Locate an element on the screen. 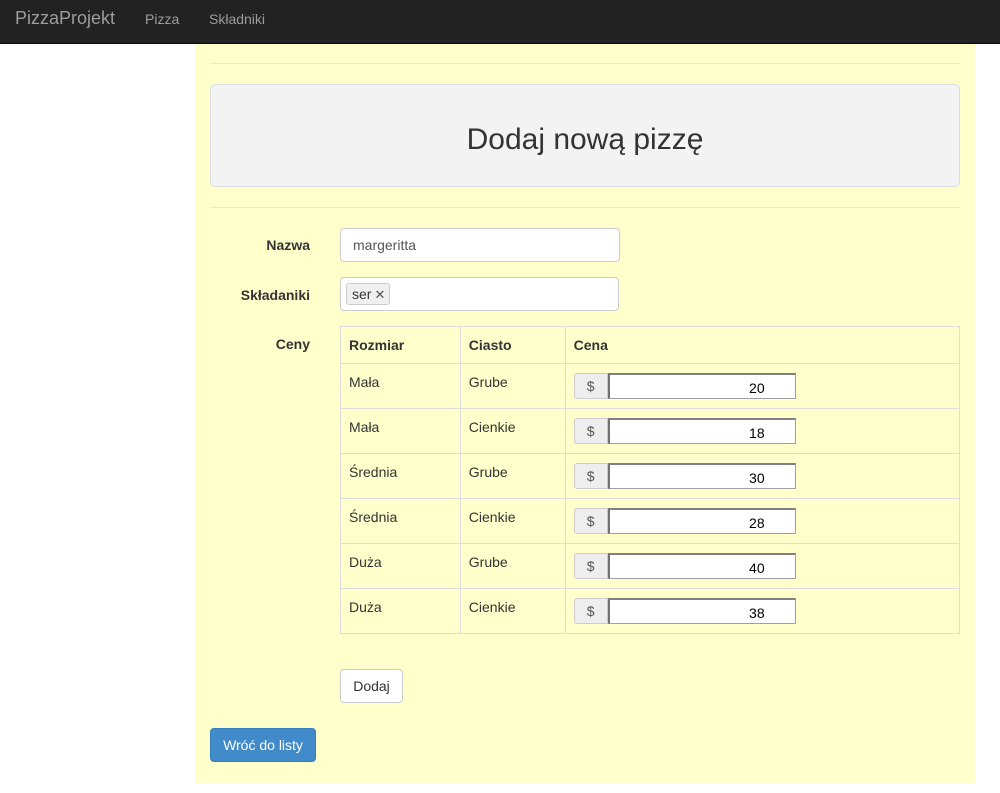 The image size is (1000, 793). page-header: Dodaj nową pizzę is located at coordinates (585, 135).